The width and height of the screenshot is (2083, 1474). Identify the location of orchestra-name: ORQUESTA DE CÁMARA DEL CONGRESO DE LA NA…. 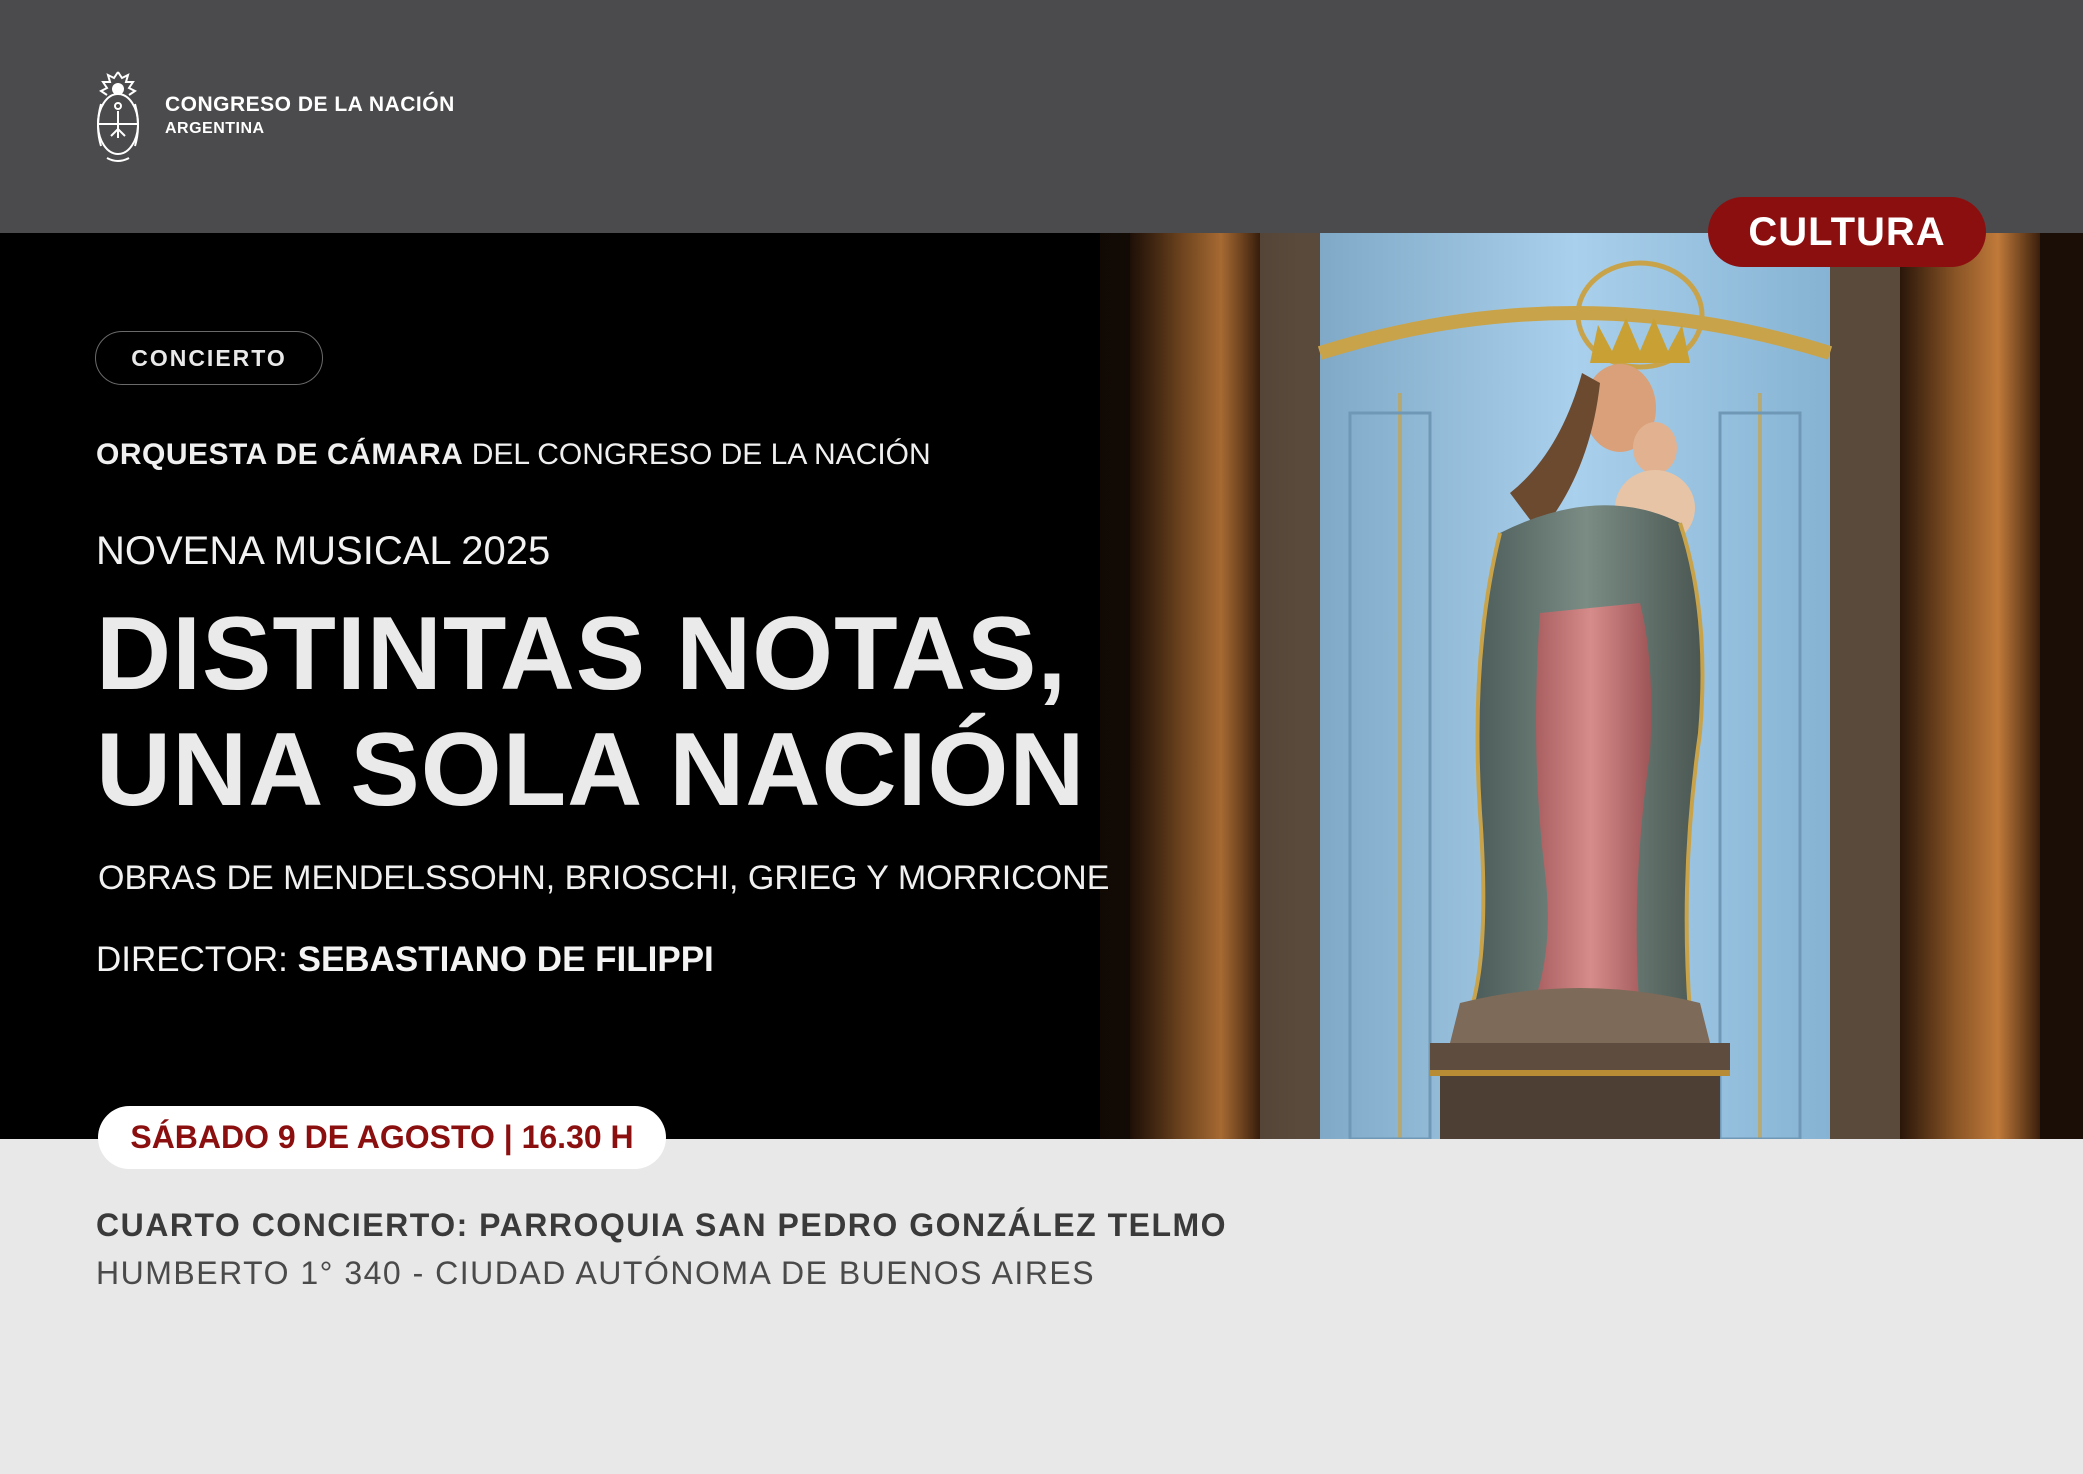
(513, 455).